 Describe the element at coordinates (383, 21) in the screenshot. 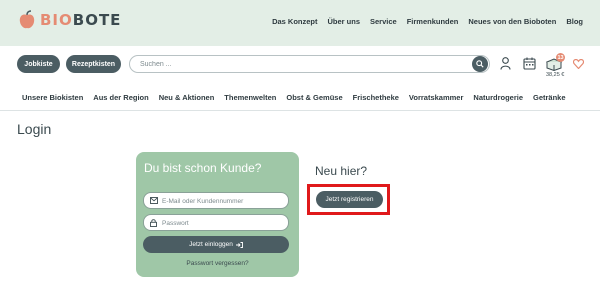

I see `topnav-service: Service` at that location.